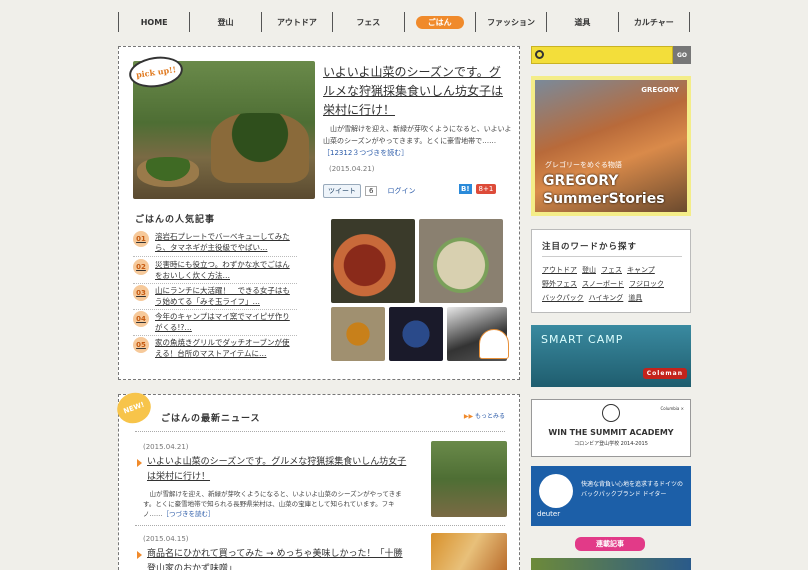  Describe the element at coordinates (556, 491) in the screenshot. I see `deuter-logo-icon` at that location.